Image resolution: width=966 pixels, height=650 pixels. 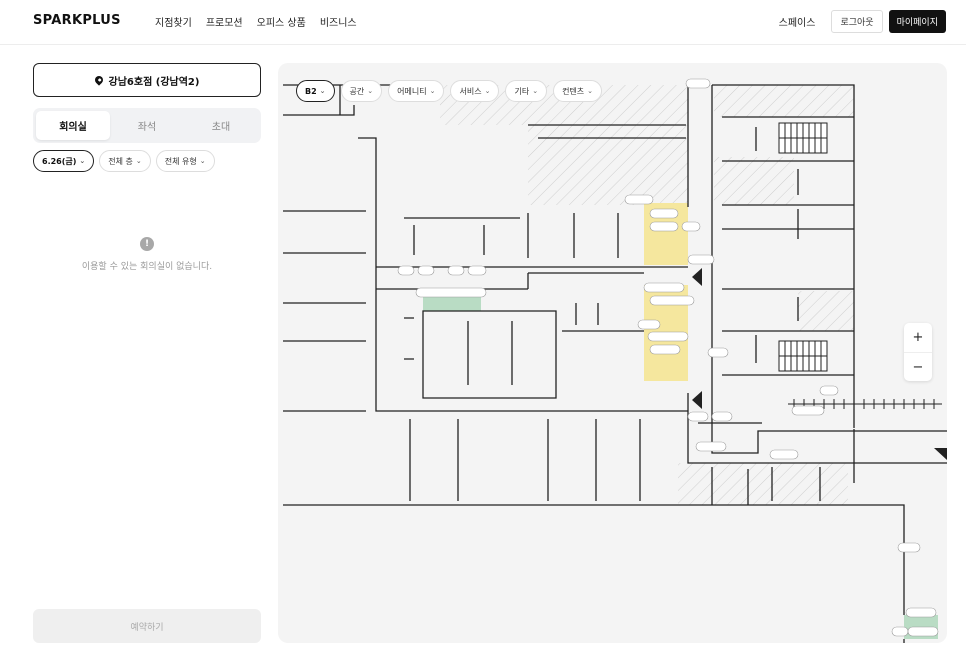 What do you see at coordinates (857, 21) in the screenshot?
I see `logout-button: 로그아웃` at bounding box center [857, 21].